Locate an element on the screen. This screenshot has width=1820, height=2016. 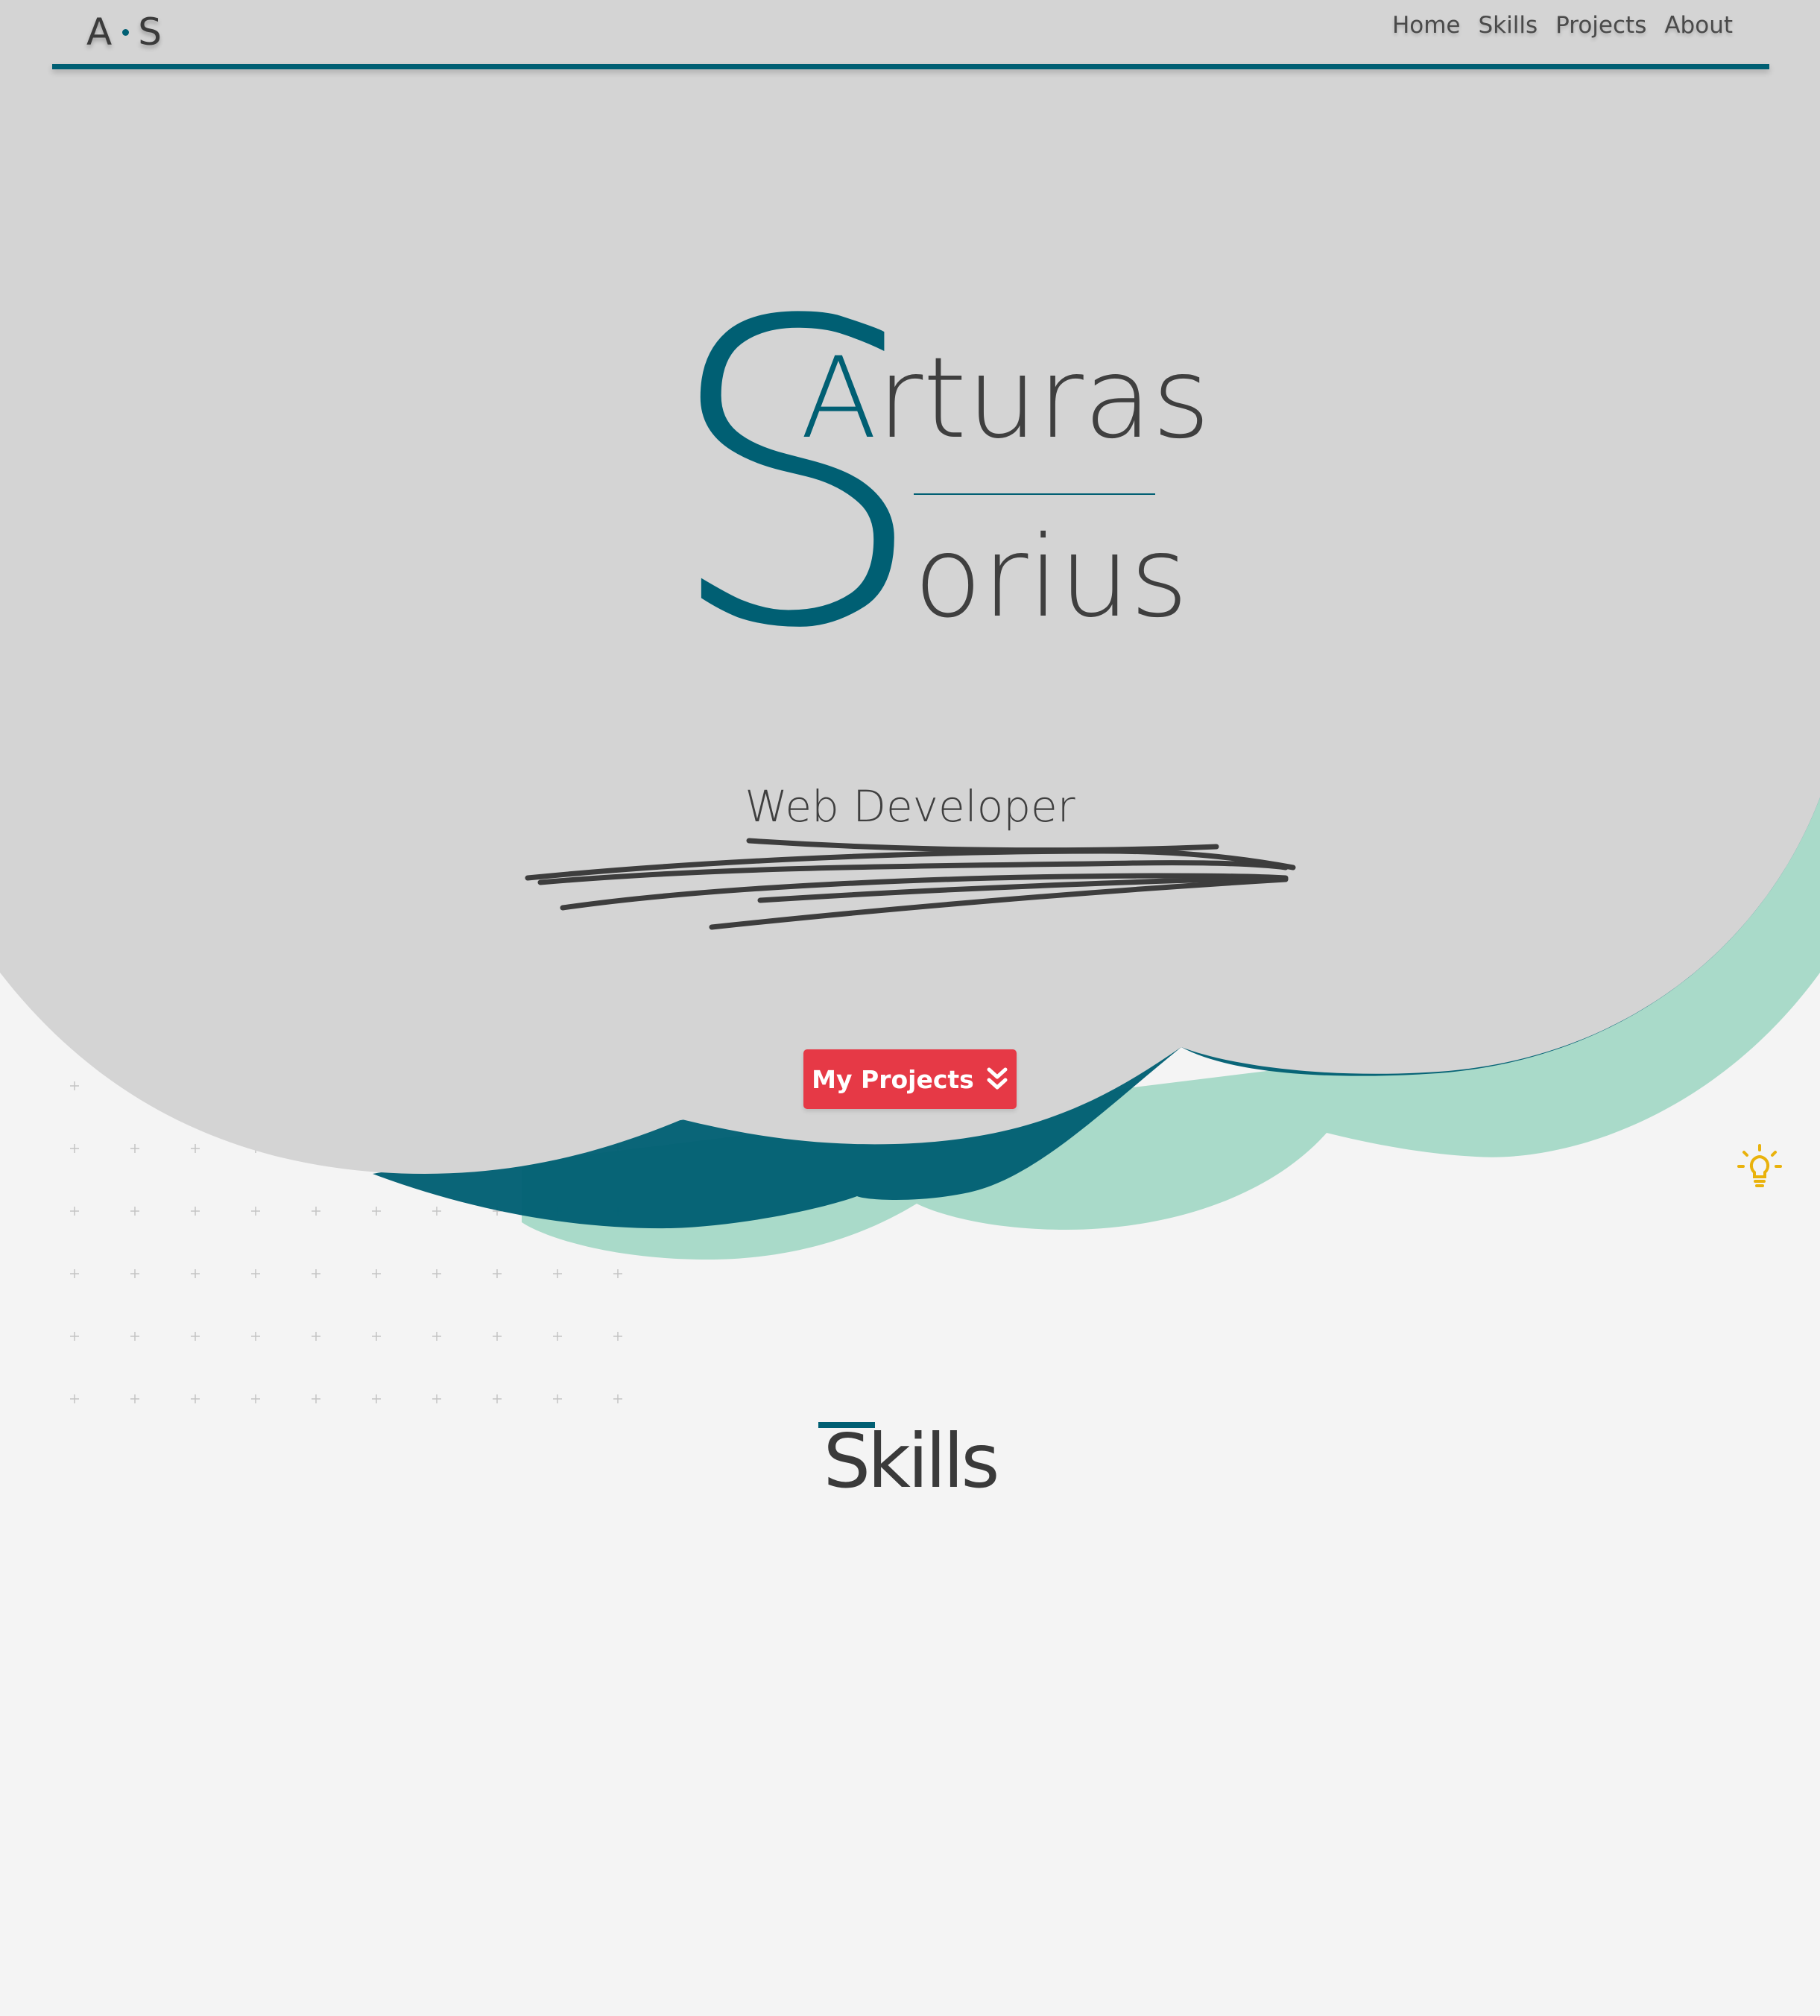
site-logo: A S is located at coordinates (124, 32).